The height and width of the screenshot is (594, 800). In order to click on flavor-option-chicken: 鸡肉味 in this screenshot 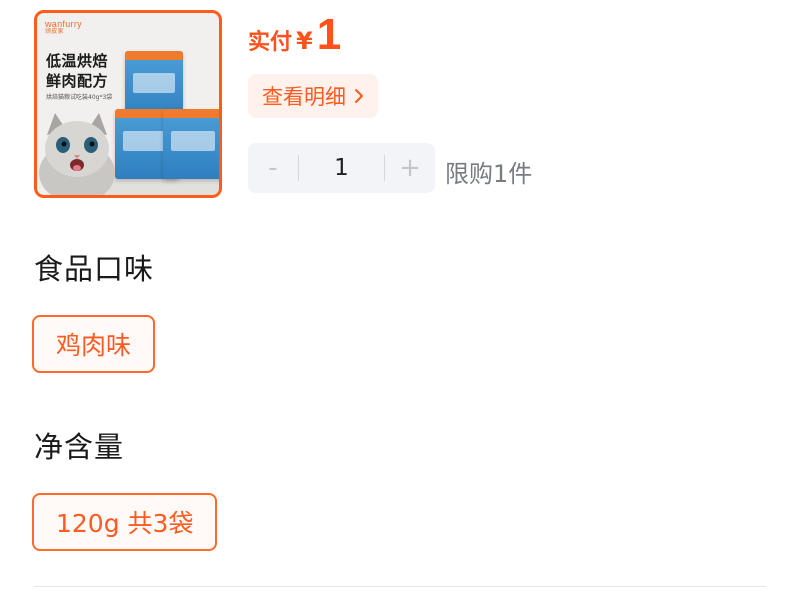, I will do `click(94, 344)`.